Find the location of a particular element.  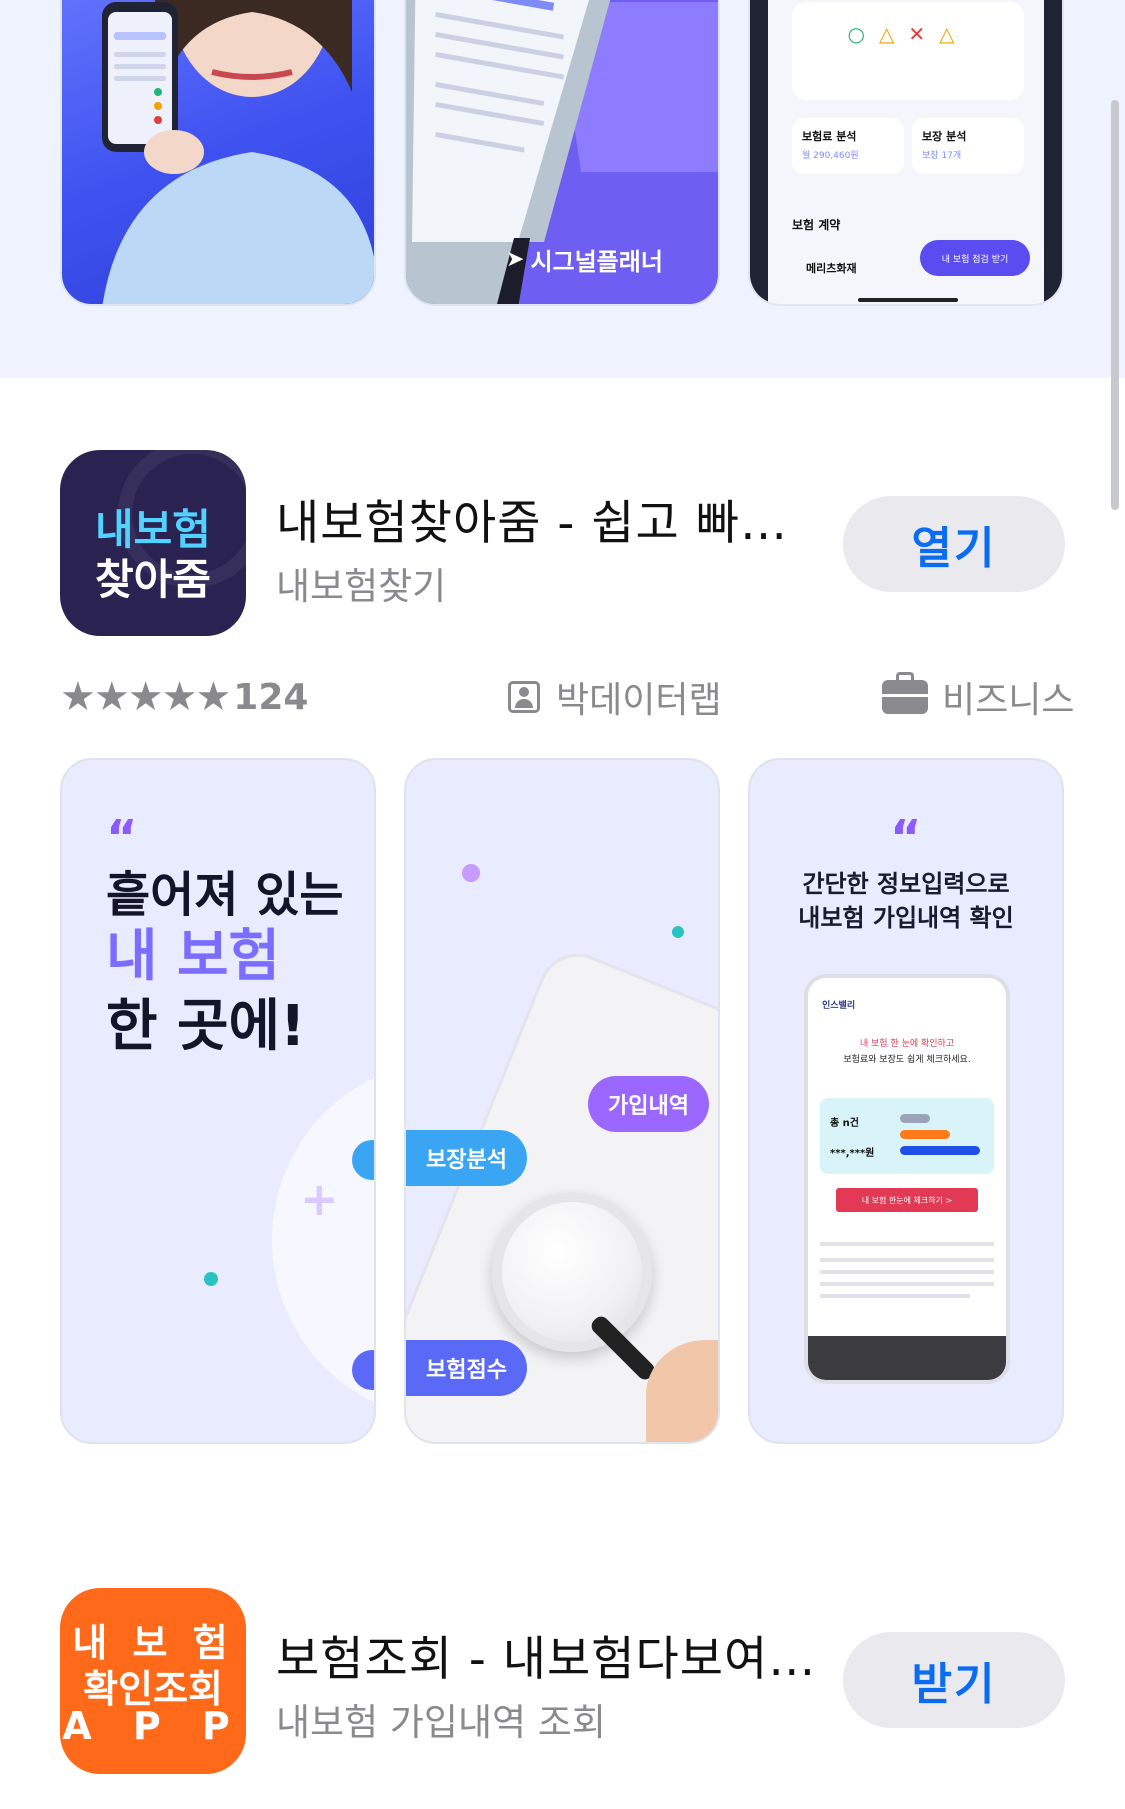

tag-coverage-analysis: 보장분석 is located at coordinates (466, 1158).